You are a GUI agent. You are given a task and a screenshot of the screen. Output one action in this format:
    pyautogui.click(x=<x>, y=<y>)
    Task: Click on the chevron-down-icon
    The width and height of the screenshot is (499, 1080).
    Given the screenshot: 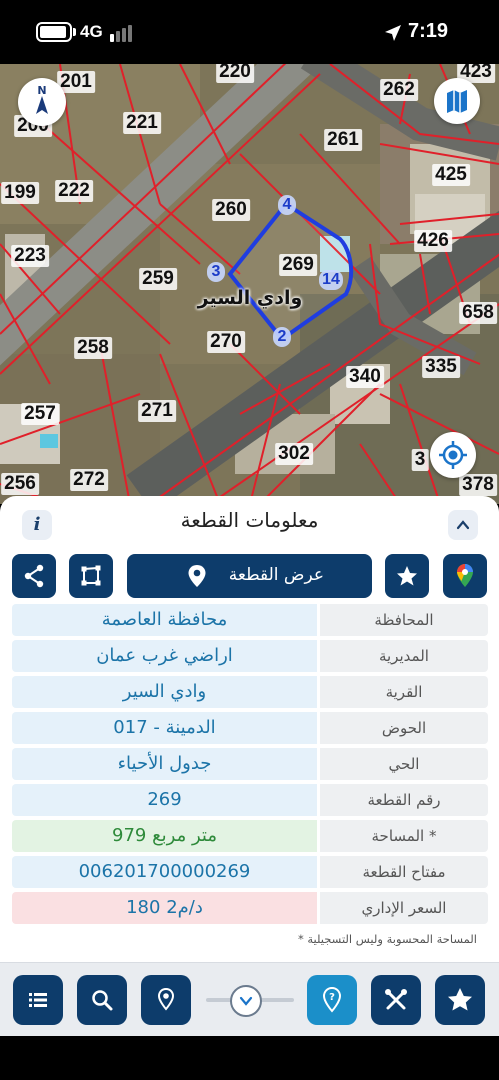 What is the action you would take?
    pyautogui.click(x=246, y=1001)
    